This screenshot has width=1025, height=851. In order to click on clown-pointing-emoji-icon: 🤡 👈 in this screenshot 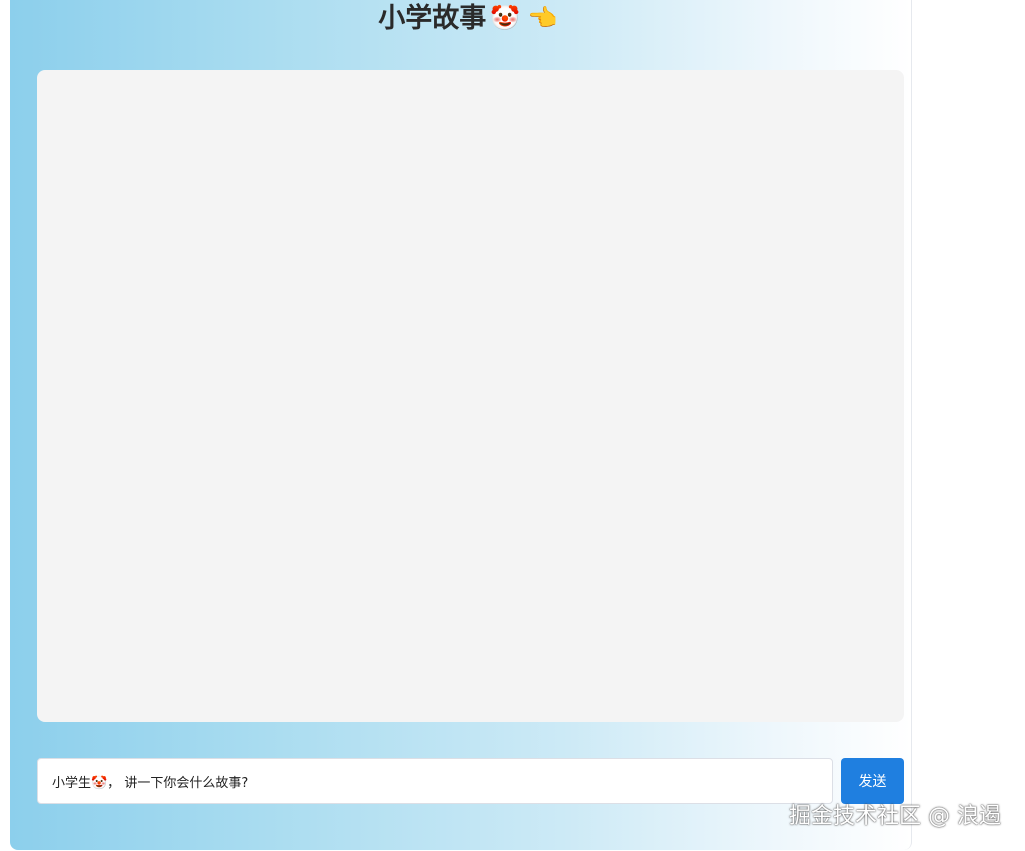, I will do `click(524, 18)`.